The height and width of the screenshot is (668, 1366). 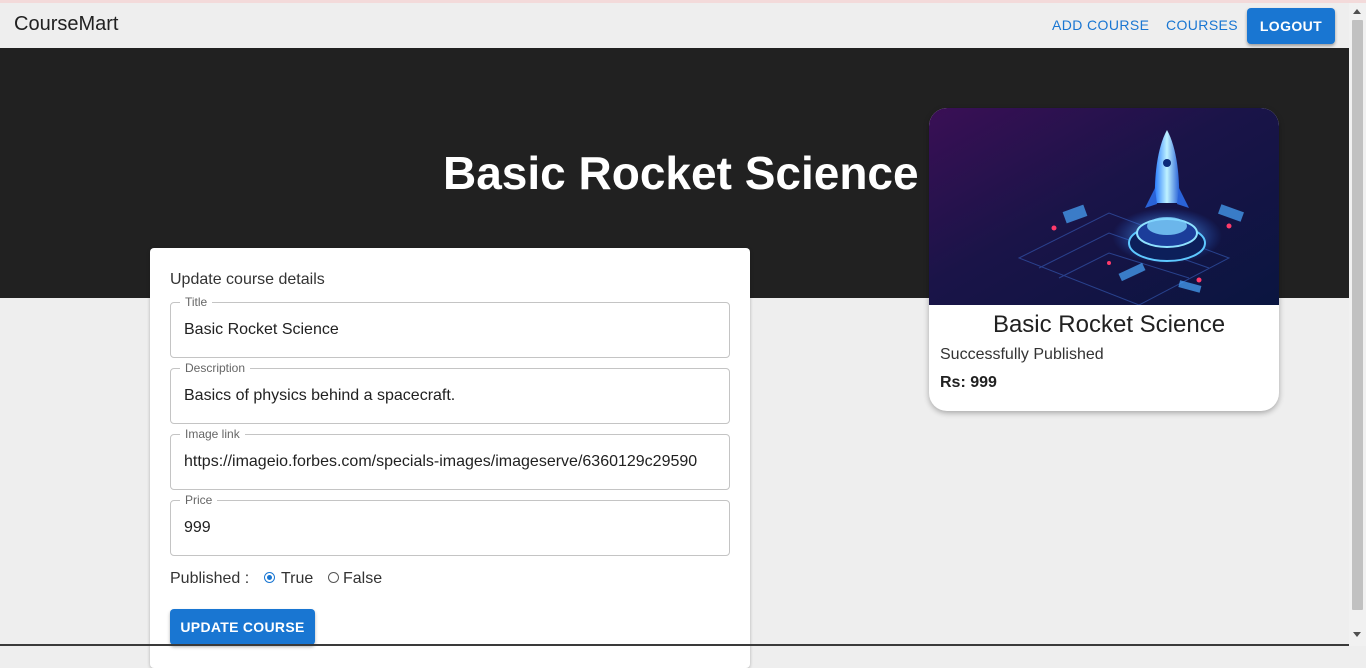 What do you see at coordinates (450, 528) in the screenshot?
I see `price-input` at bounding box center [450, 528].